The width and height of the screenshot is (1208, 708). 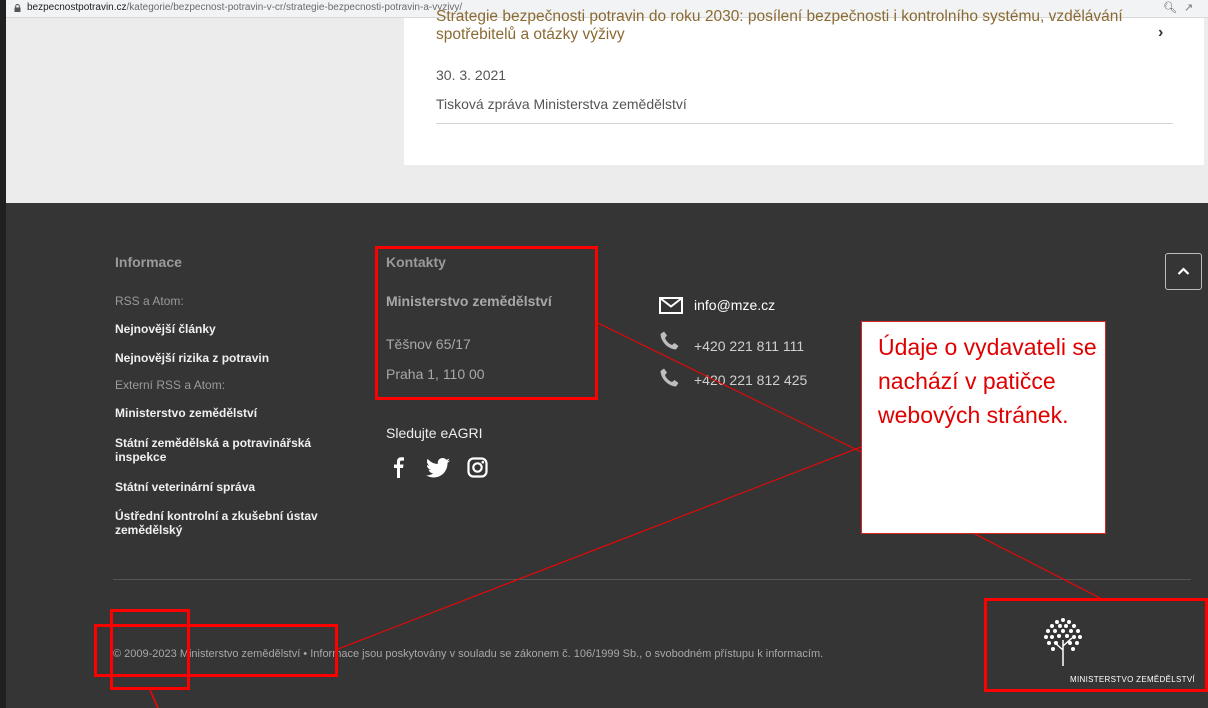 What do you see at coordinates (150, 649) in the screenshot?
I see `highlight-box-copyright-year` at bounding box center [150, 649].